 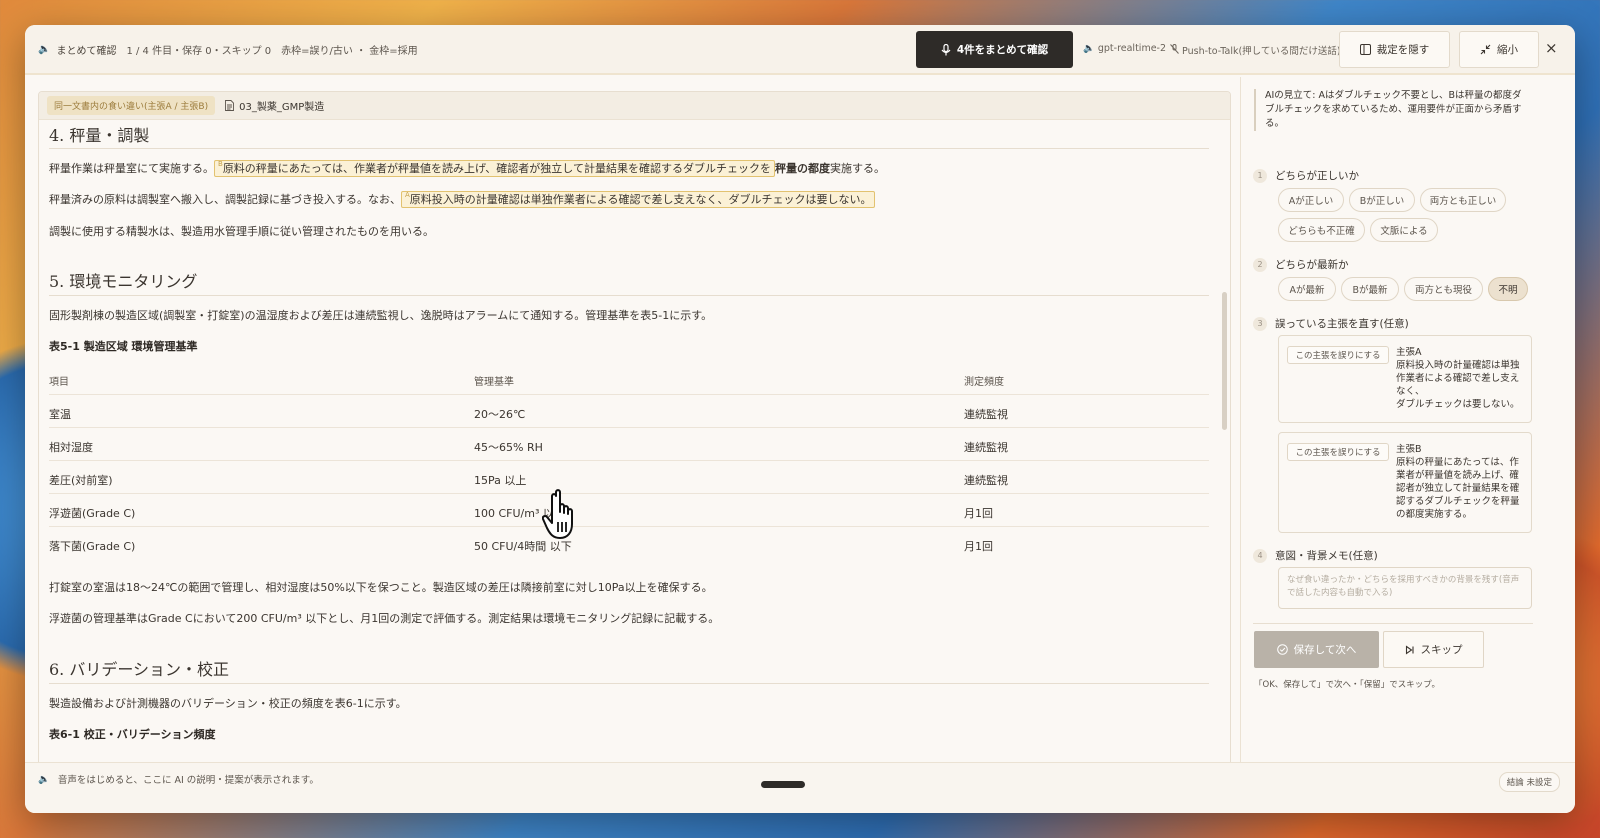 I want to click on hide-verdict-button: 裁定を隠す, so click(x=1394, y=49).